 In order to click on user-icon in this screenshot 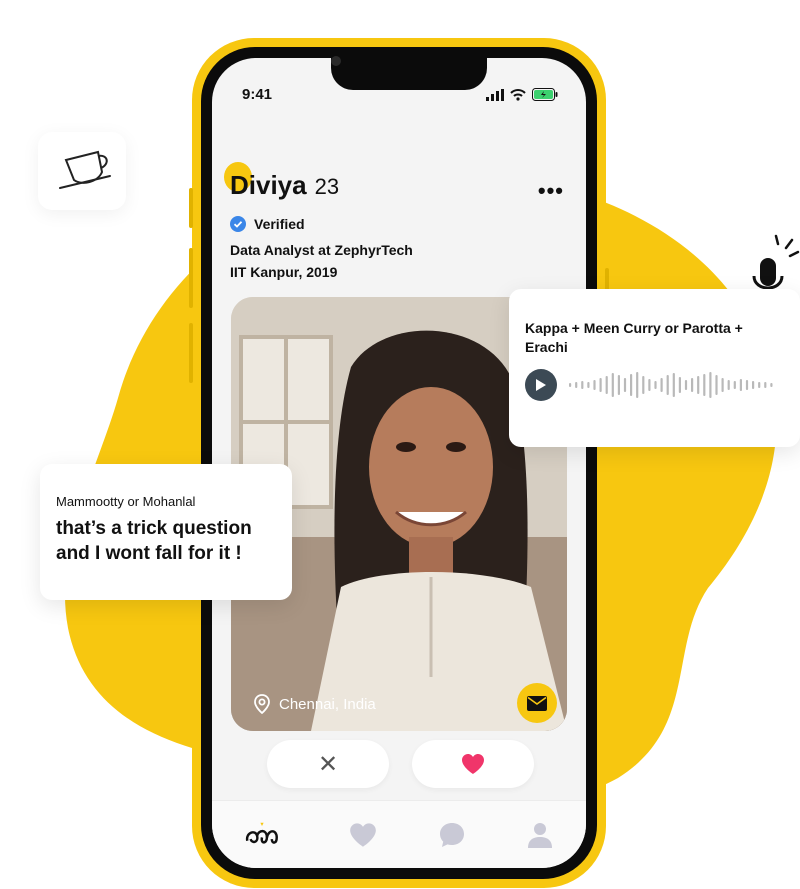, I will do `click(540, 835)`.